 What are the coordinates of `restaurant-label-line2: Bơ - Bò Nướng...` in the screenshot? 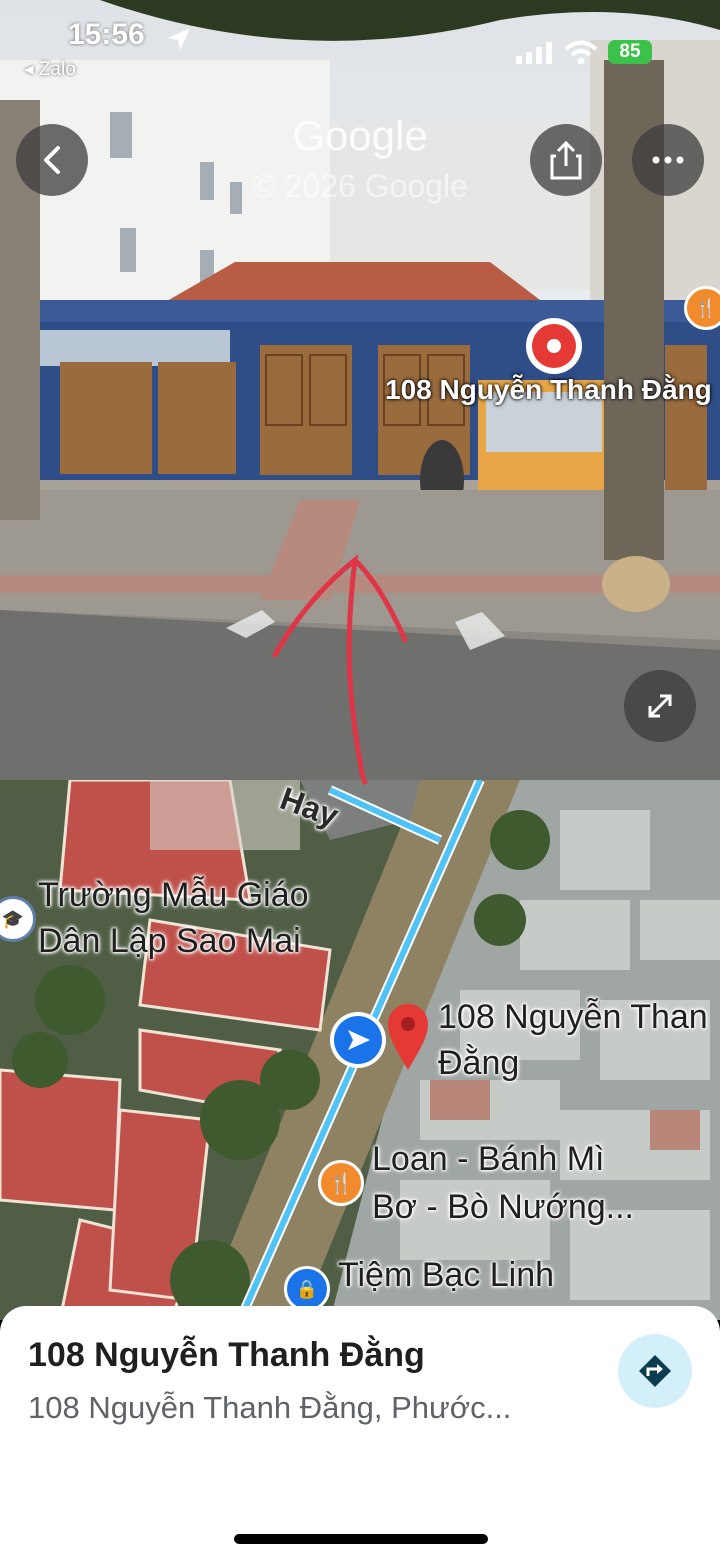 It's located at (503, 1207).